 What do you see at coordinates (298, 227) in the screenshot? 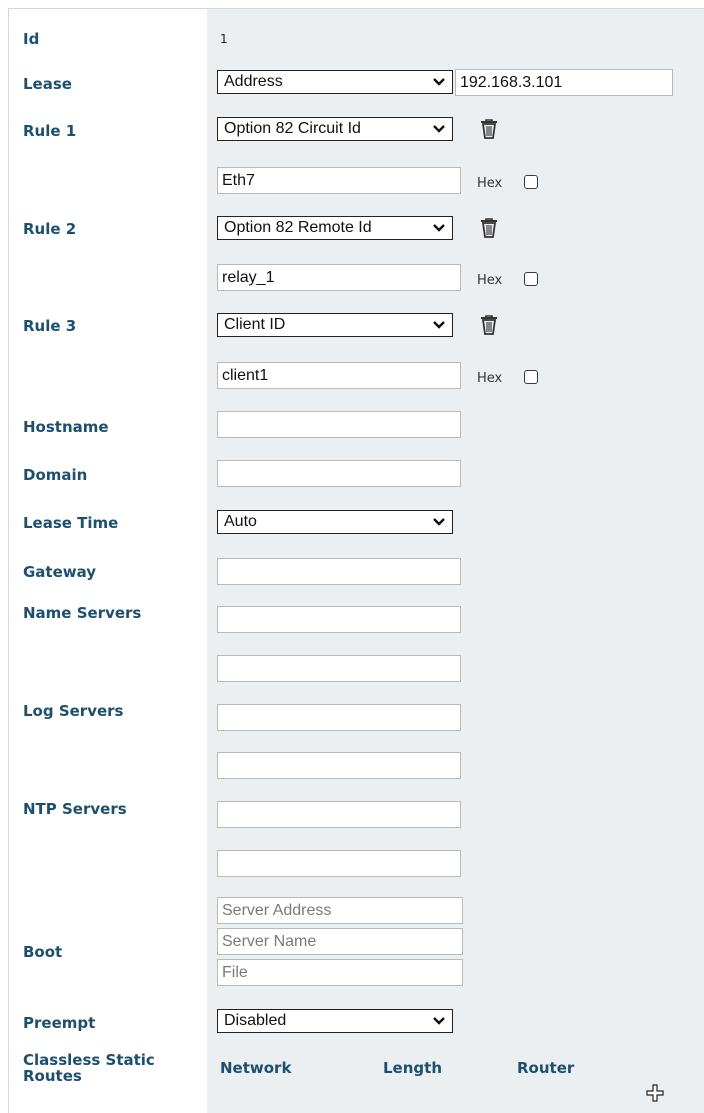
I see `rule-2-type-value: Option 82 Remote Id` at bounding box center [298, 227].